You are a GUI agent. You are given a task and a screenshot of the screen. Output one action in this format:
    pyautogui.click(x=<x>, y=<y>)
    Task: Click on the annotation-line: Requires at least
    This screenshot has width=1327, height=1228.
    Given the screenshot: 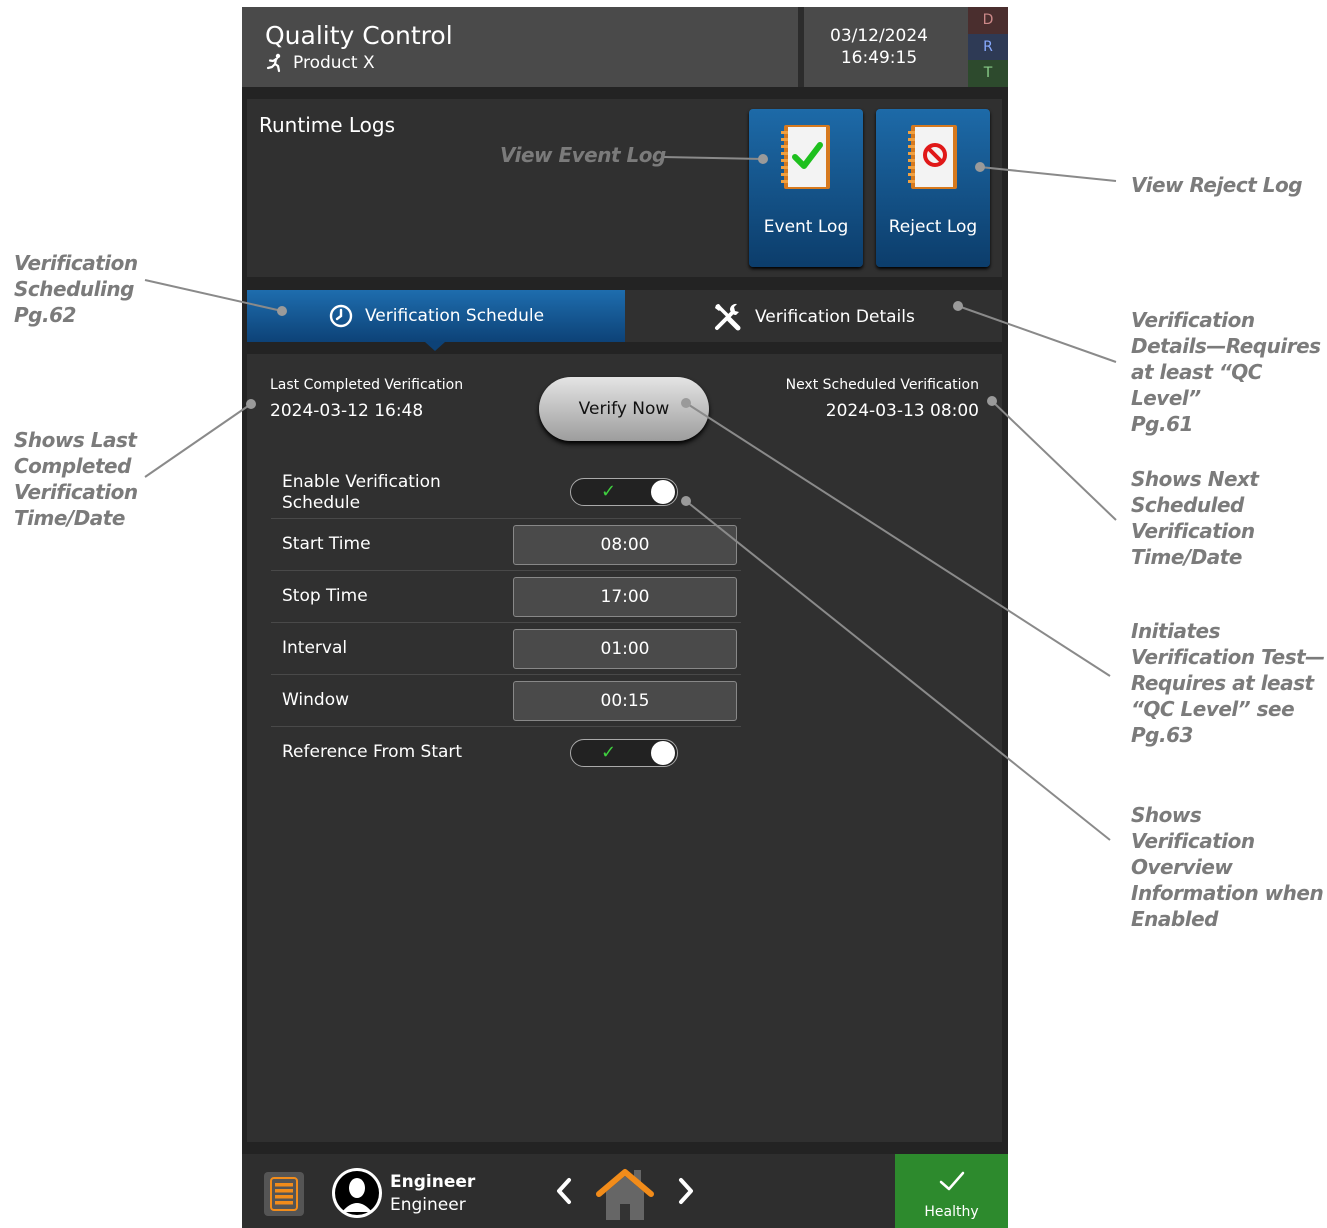 What is the action you would take?
    pyautogui.click(x=1222, y=683)
    